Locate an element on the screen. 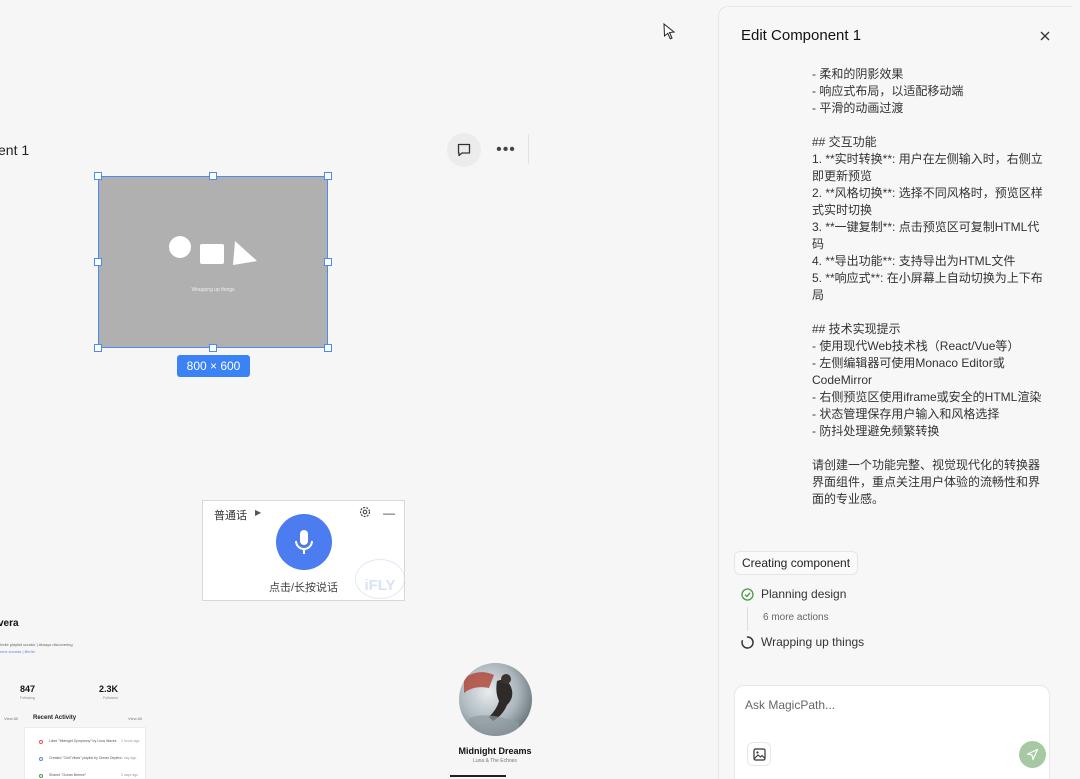 This screenshot has width=1080, height=779. album-art is located at coordinates (495, 699).